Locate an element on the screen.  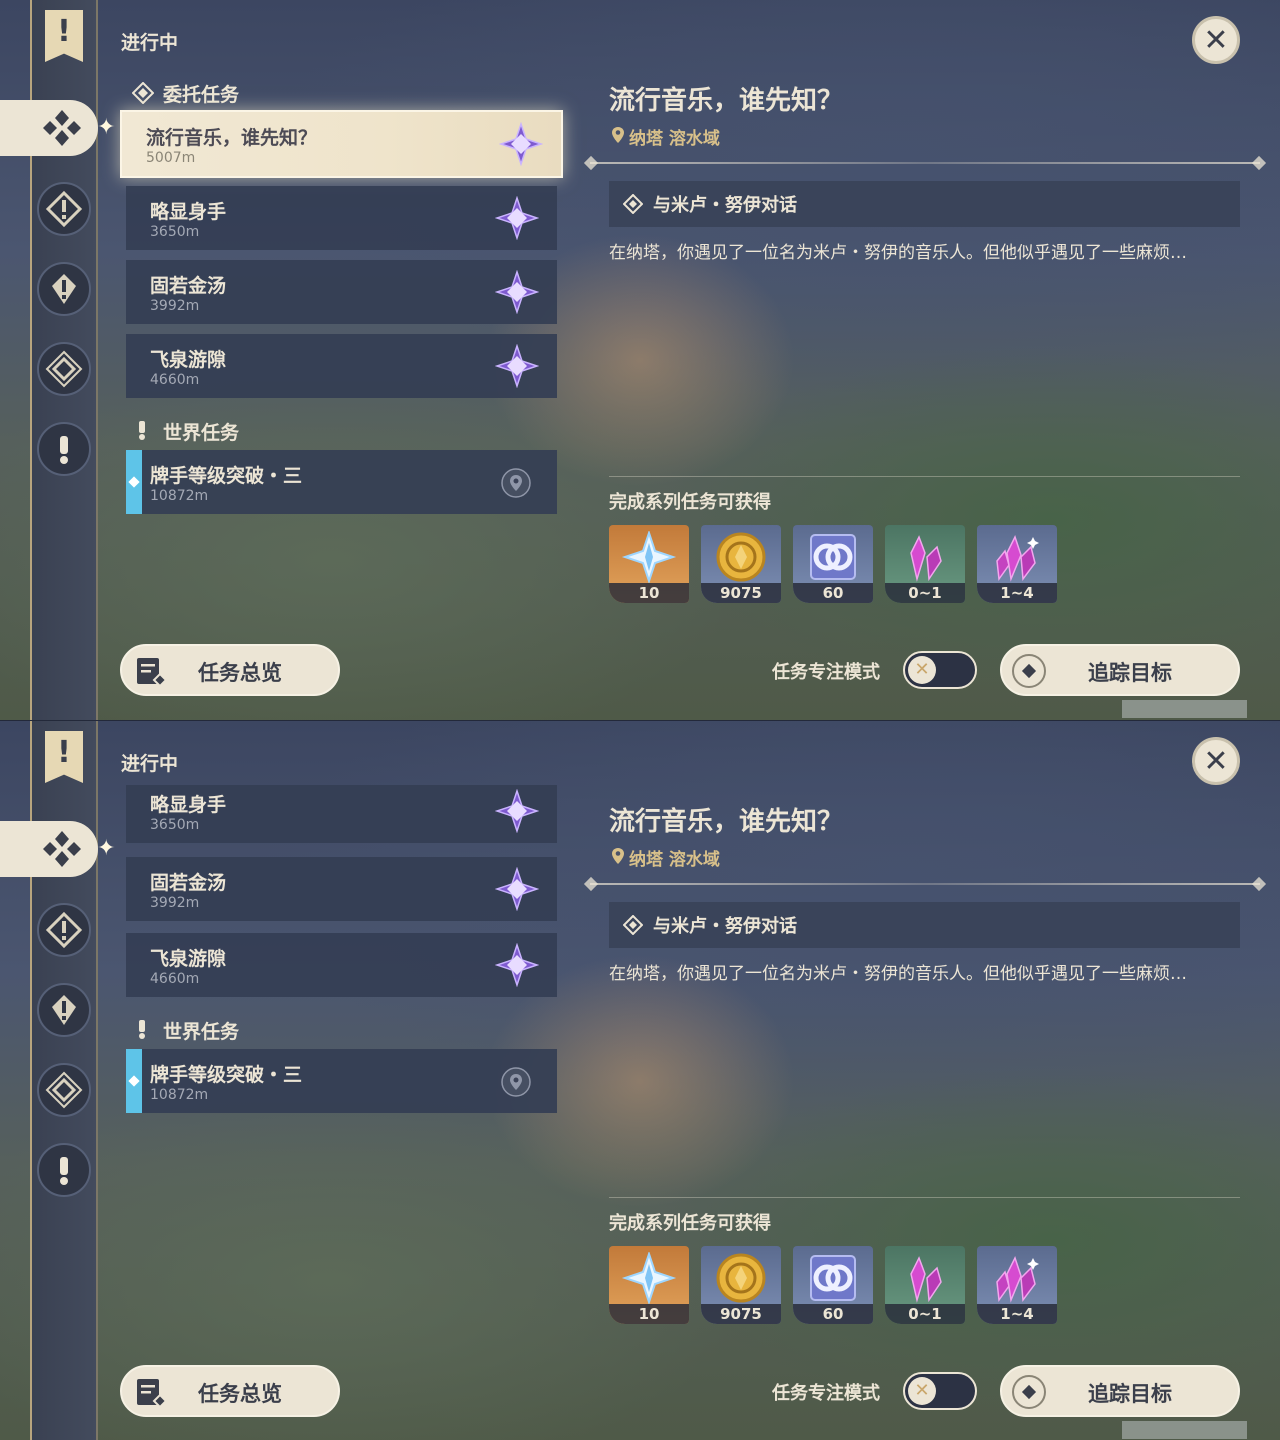
quest-item-selected: 流行音乐，谁先知？ 5007m is located at coordinates (341, 144).